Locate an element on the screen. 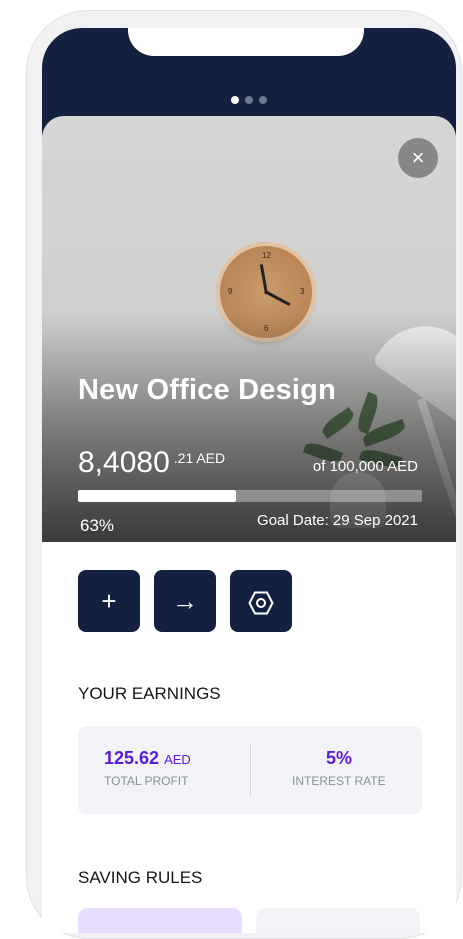  earnings-divider is located at coordinates (250, 770).